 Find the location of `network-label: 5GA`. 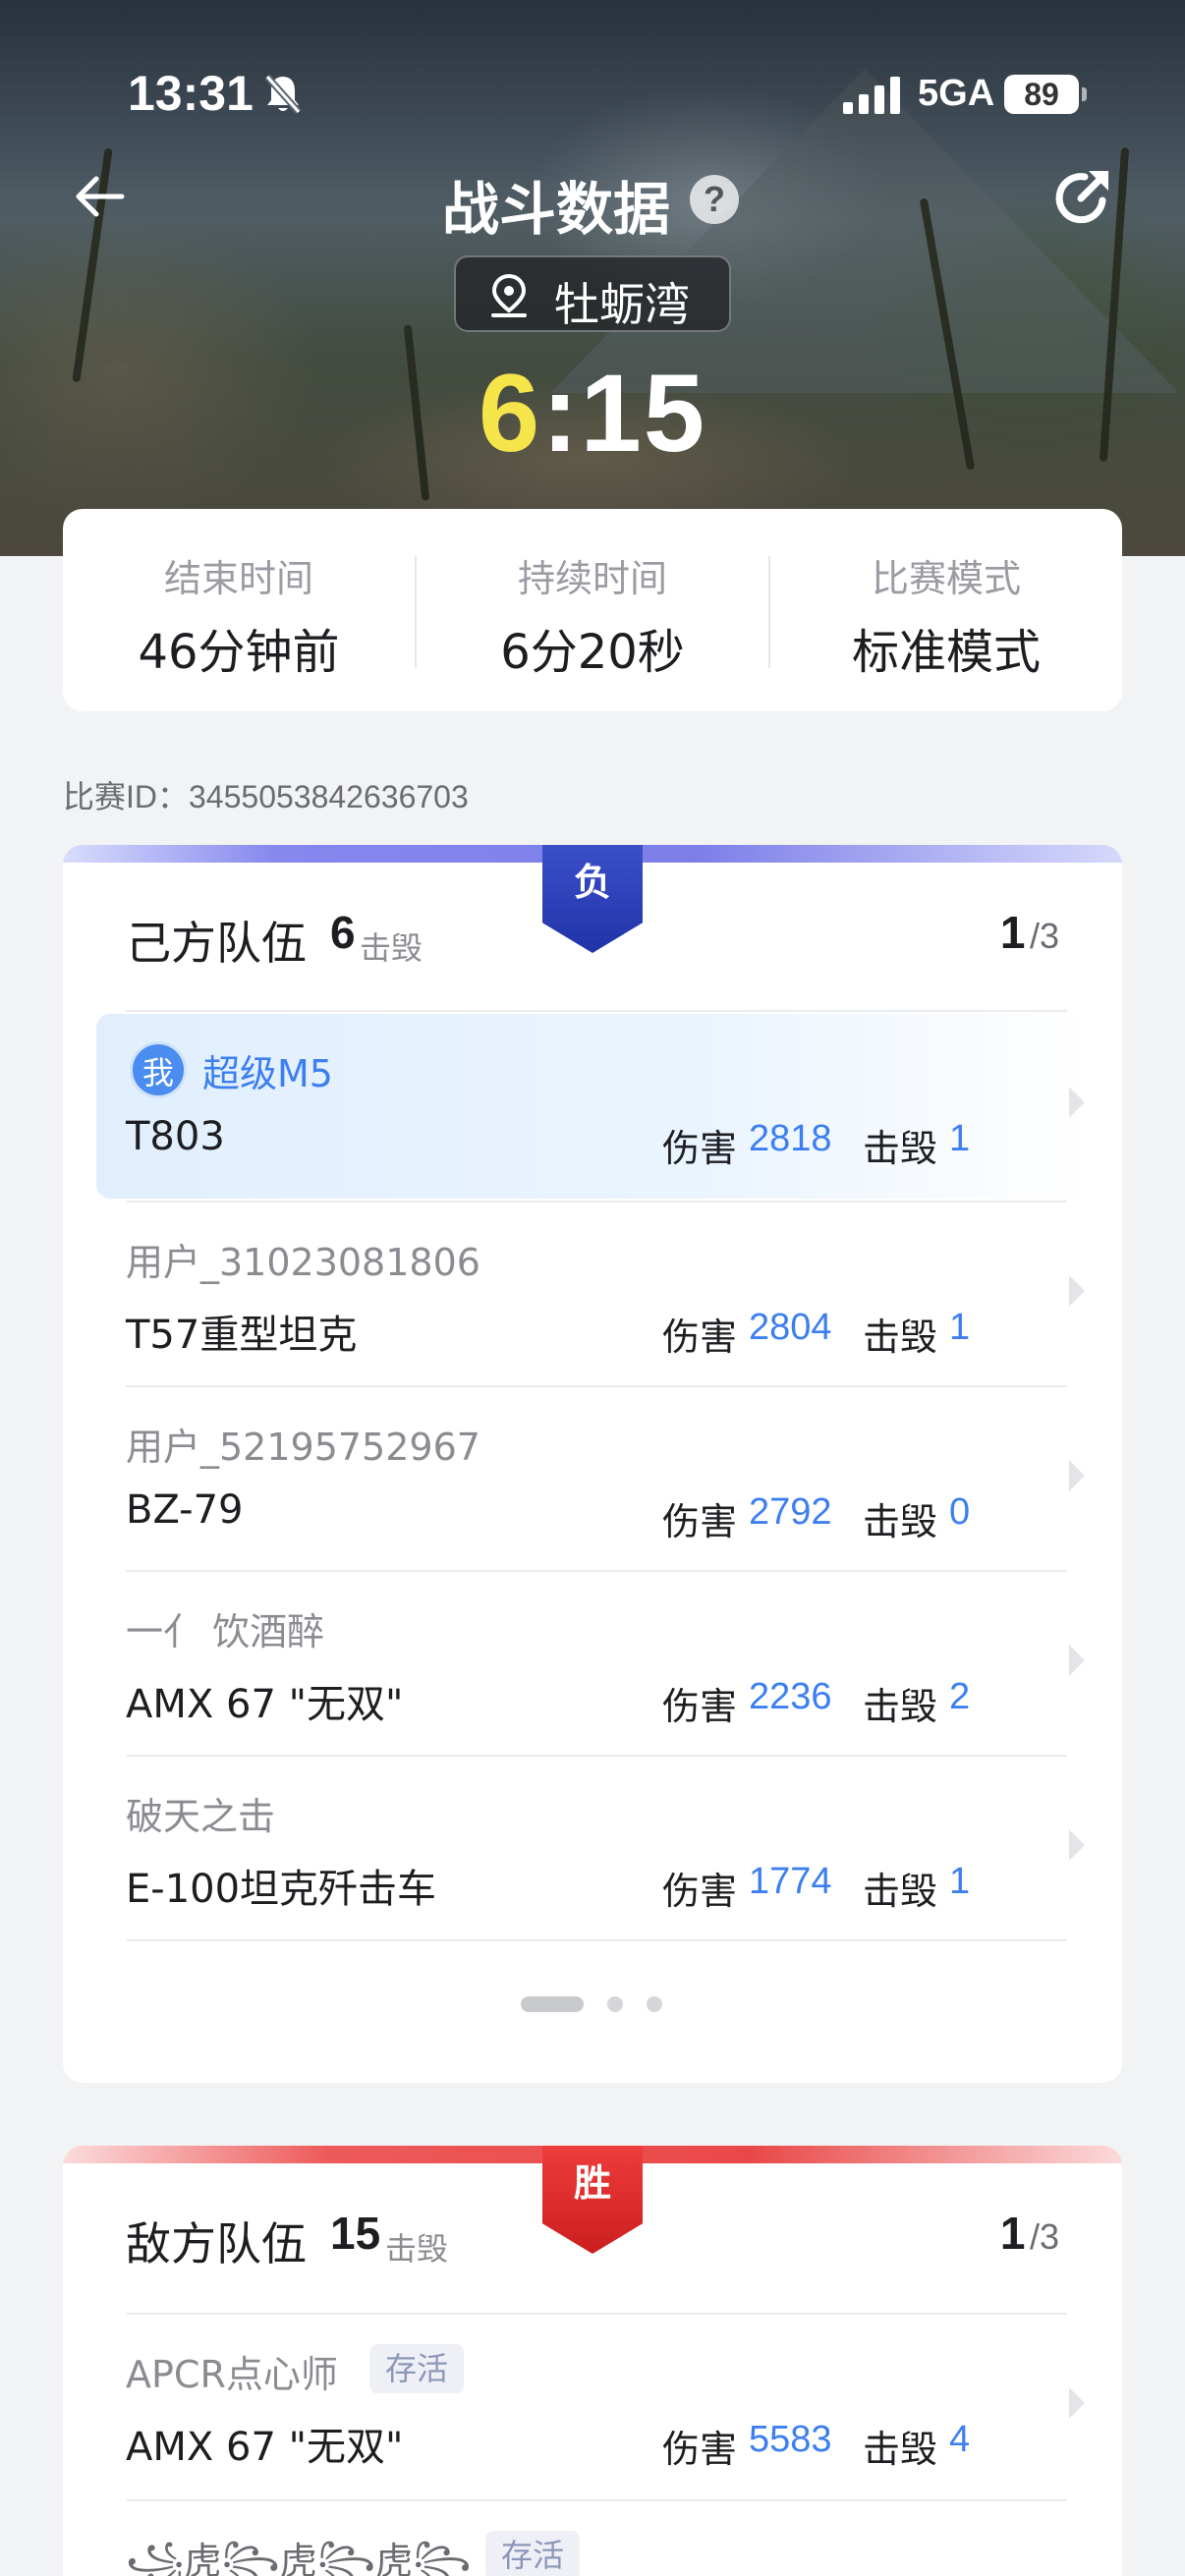

network-label: 5GA is located at coordinates (957, 93).